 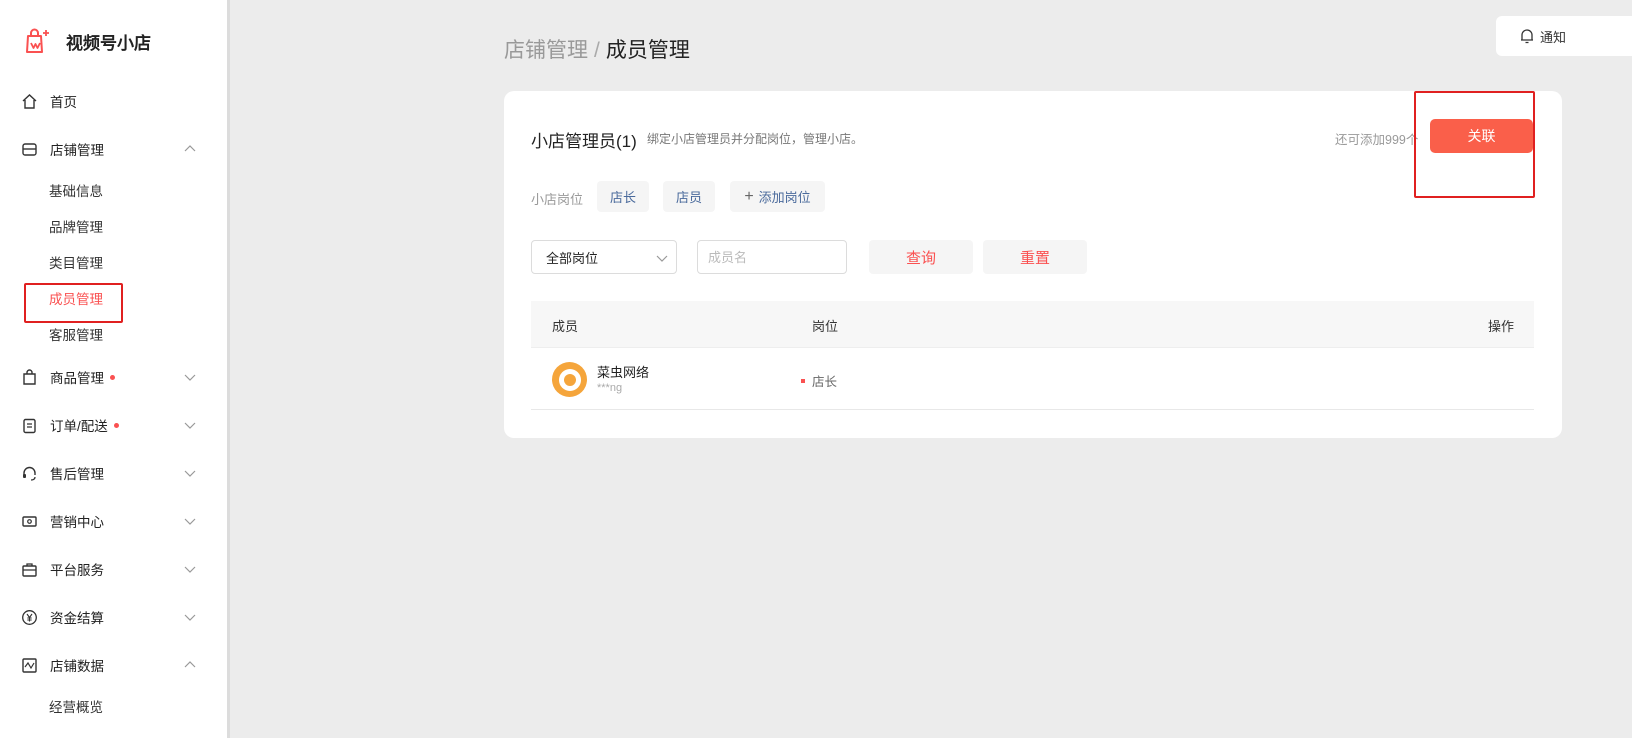 I want to click on home-icon, so click(x=29, y=101).